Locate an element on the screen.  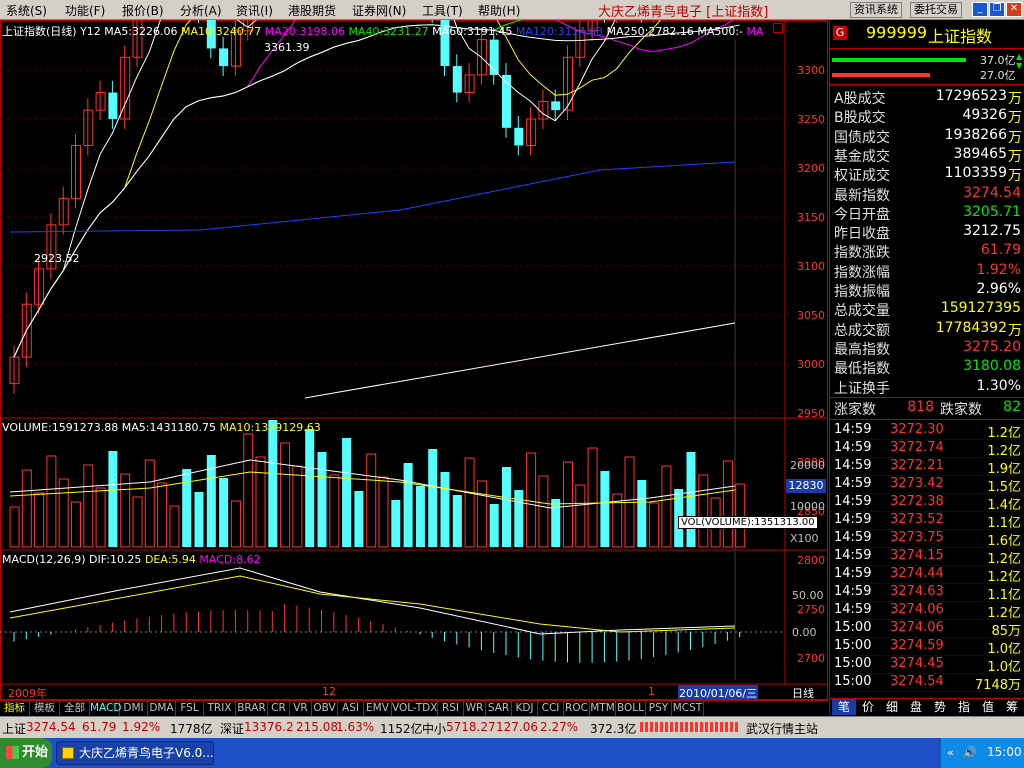
up-count: 818 is located at coordinates (920, 407).